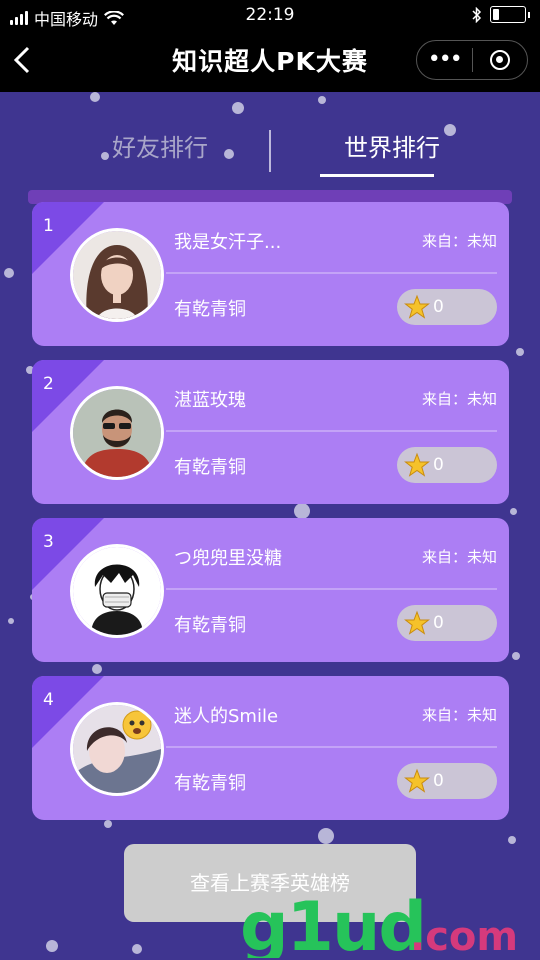  I want to click on close-mini-program-button, so click(500, 60).